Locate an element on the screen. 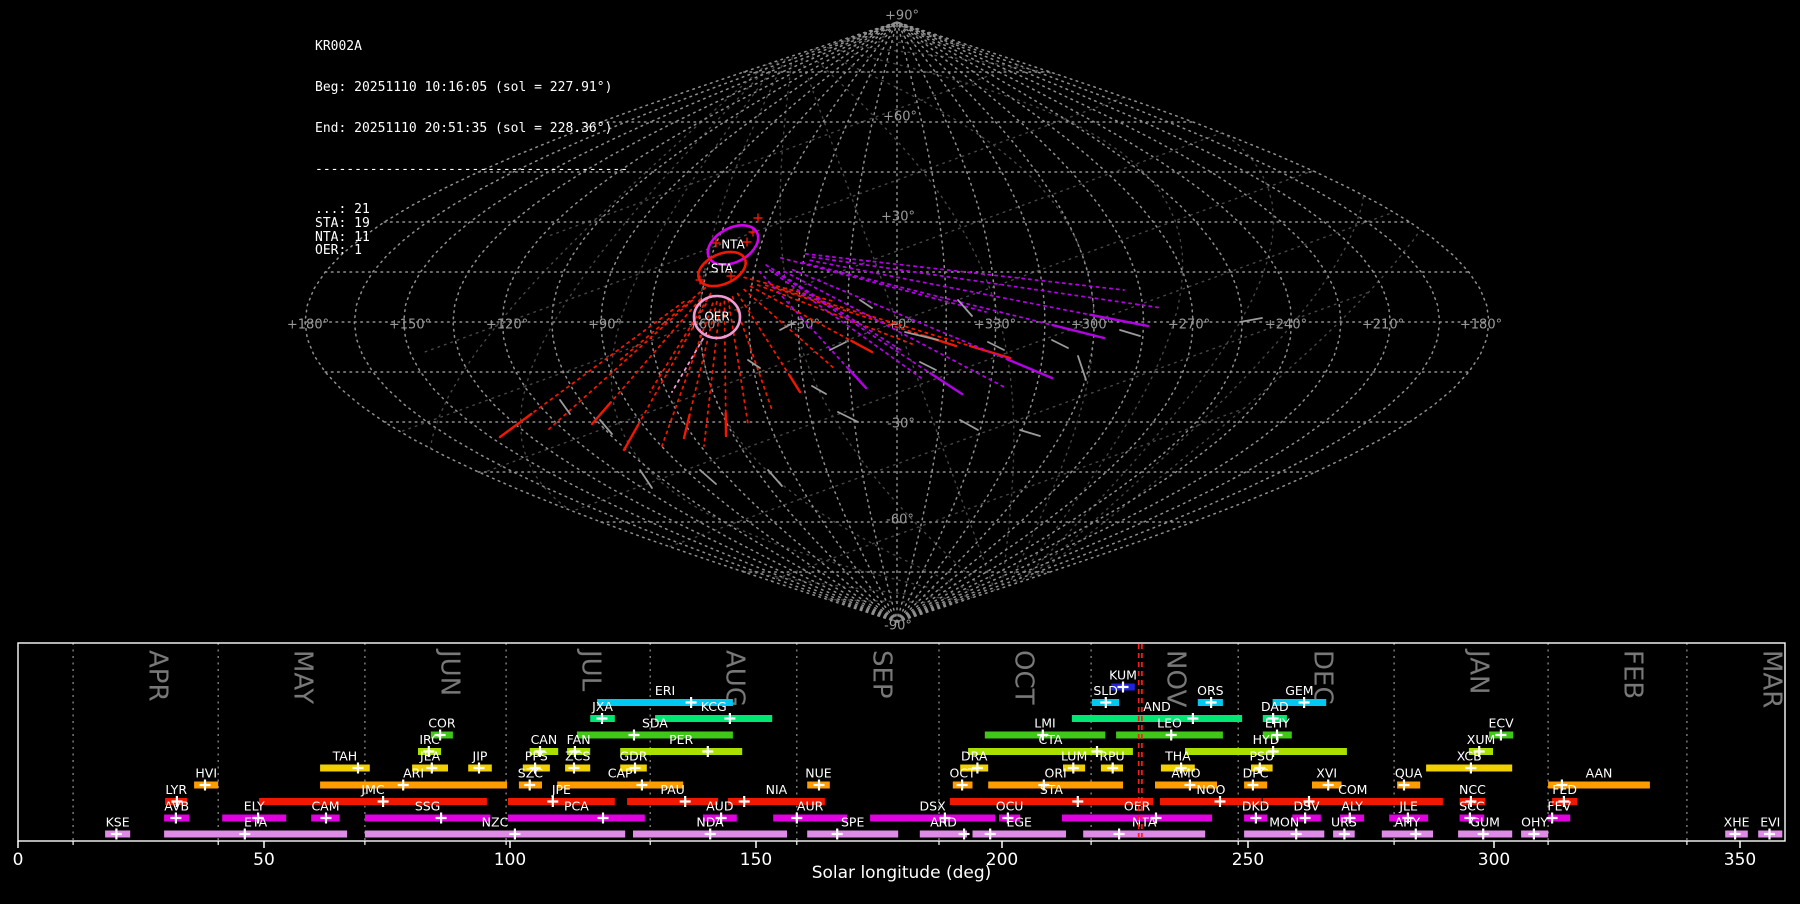 Image resolution: width=1800 pixels, height=904 pixels. shower-code-label: KSE is located at coordinates (118, 822).